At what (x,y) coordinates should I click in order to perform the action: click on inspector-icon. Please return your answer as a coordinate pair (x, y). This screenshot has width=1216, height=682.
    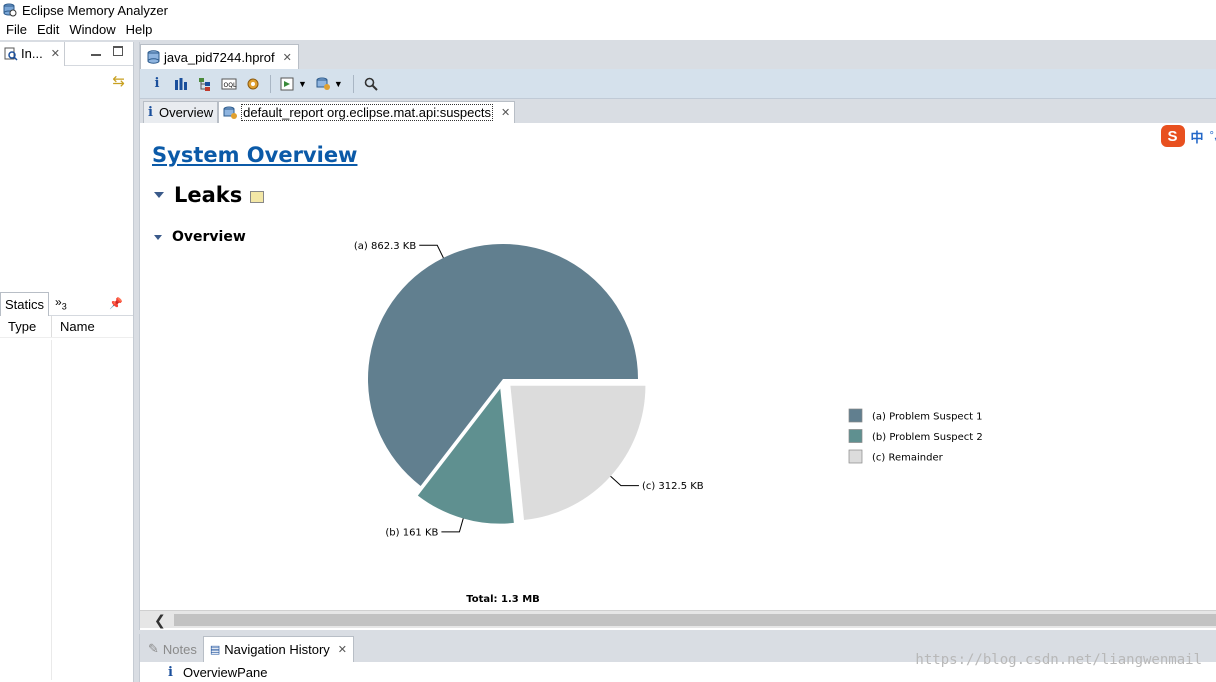
    Looking at the image, I should click on (11, 54).